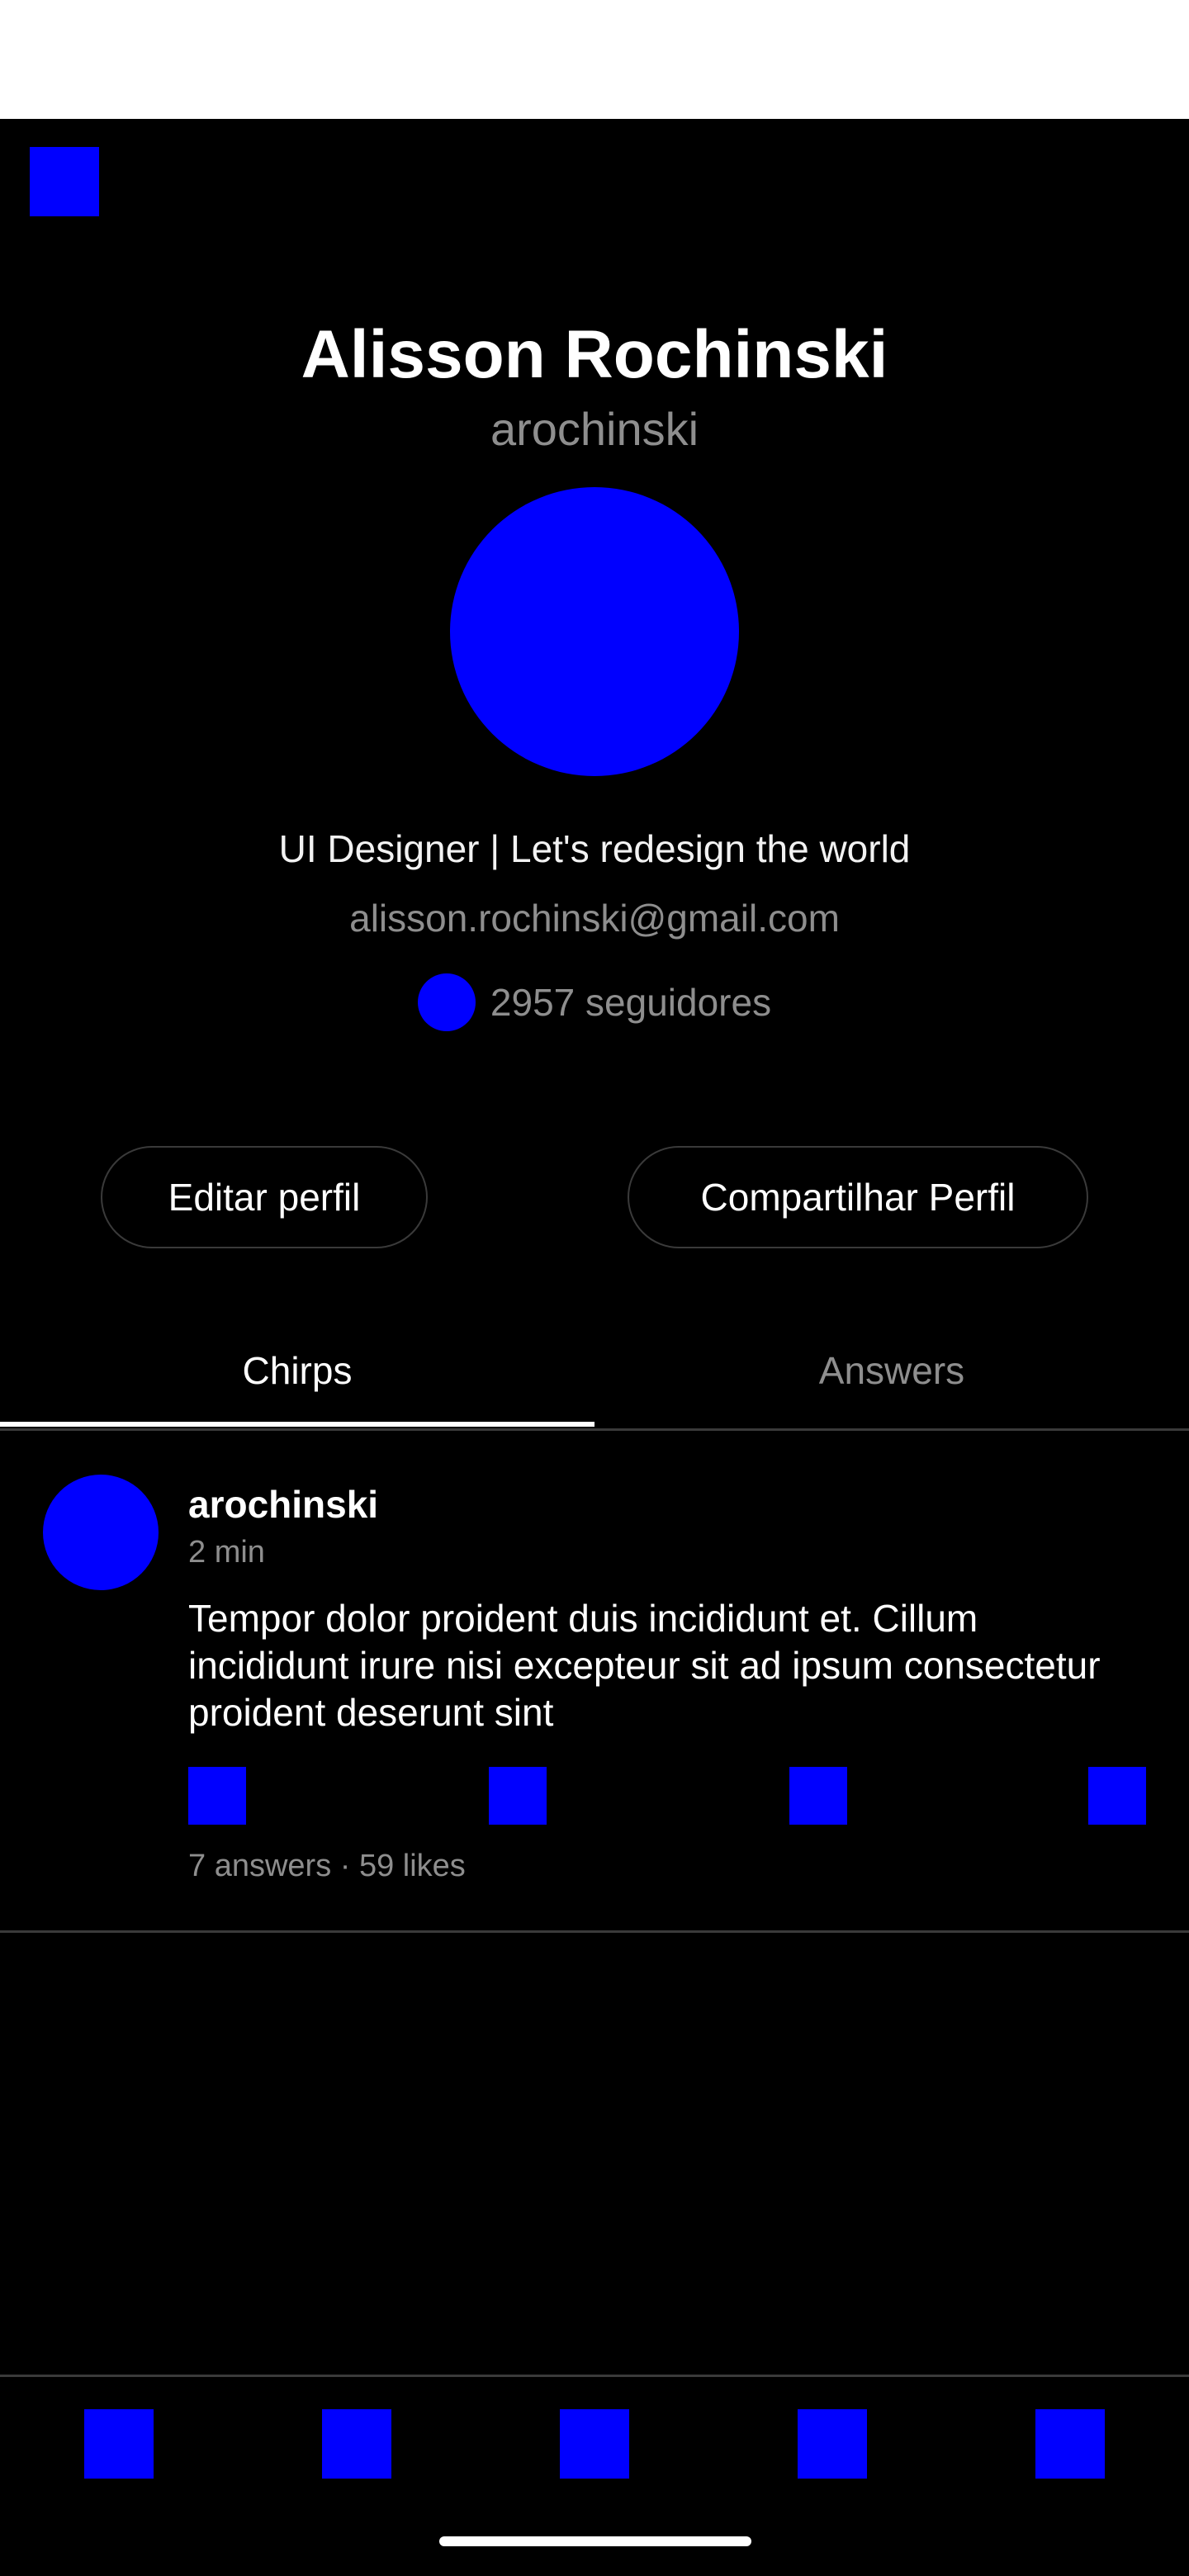 This screenshot has height=2576, width=1189. Describe the element at coordinates (1070, 2444) in the screenshot. I see `profile-icon` at that location.